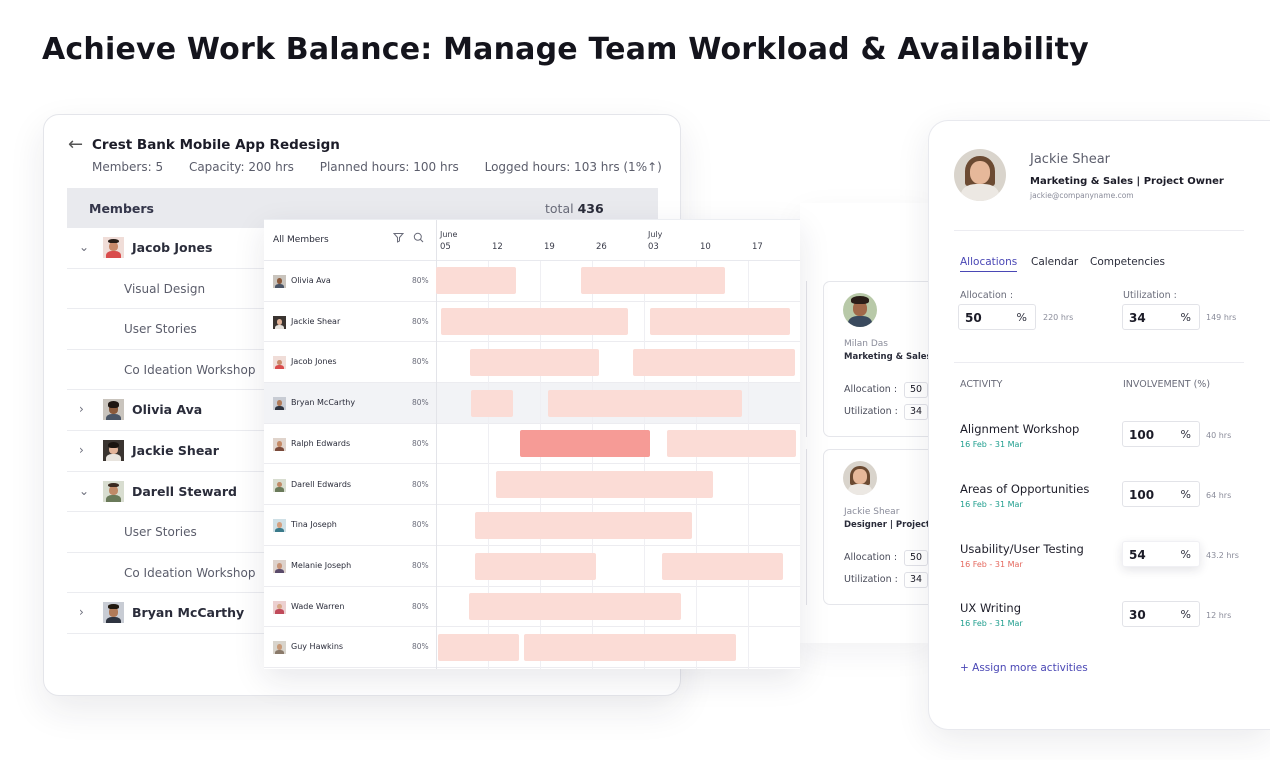 Image resolution: width=1270 pixels, height=760 pixels. Describe the element at coordinates (980, 175) in the screenshot. I see `profile-photo` at that location.